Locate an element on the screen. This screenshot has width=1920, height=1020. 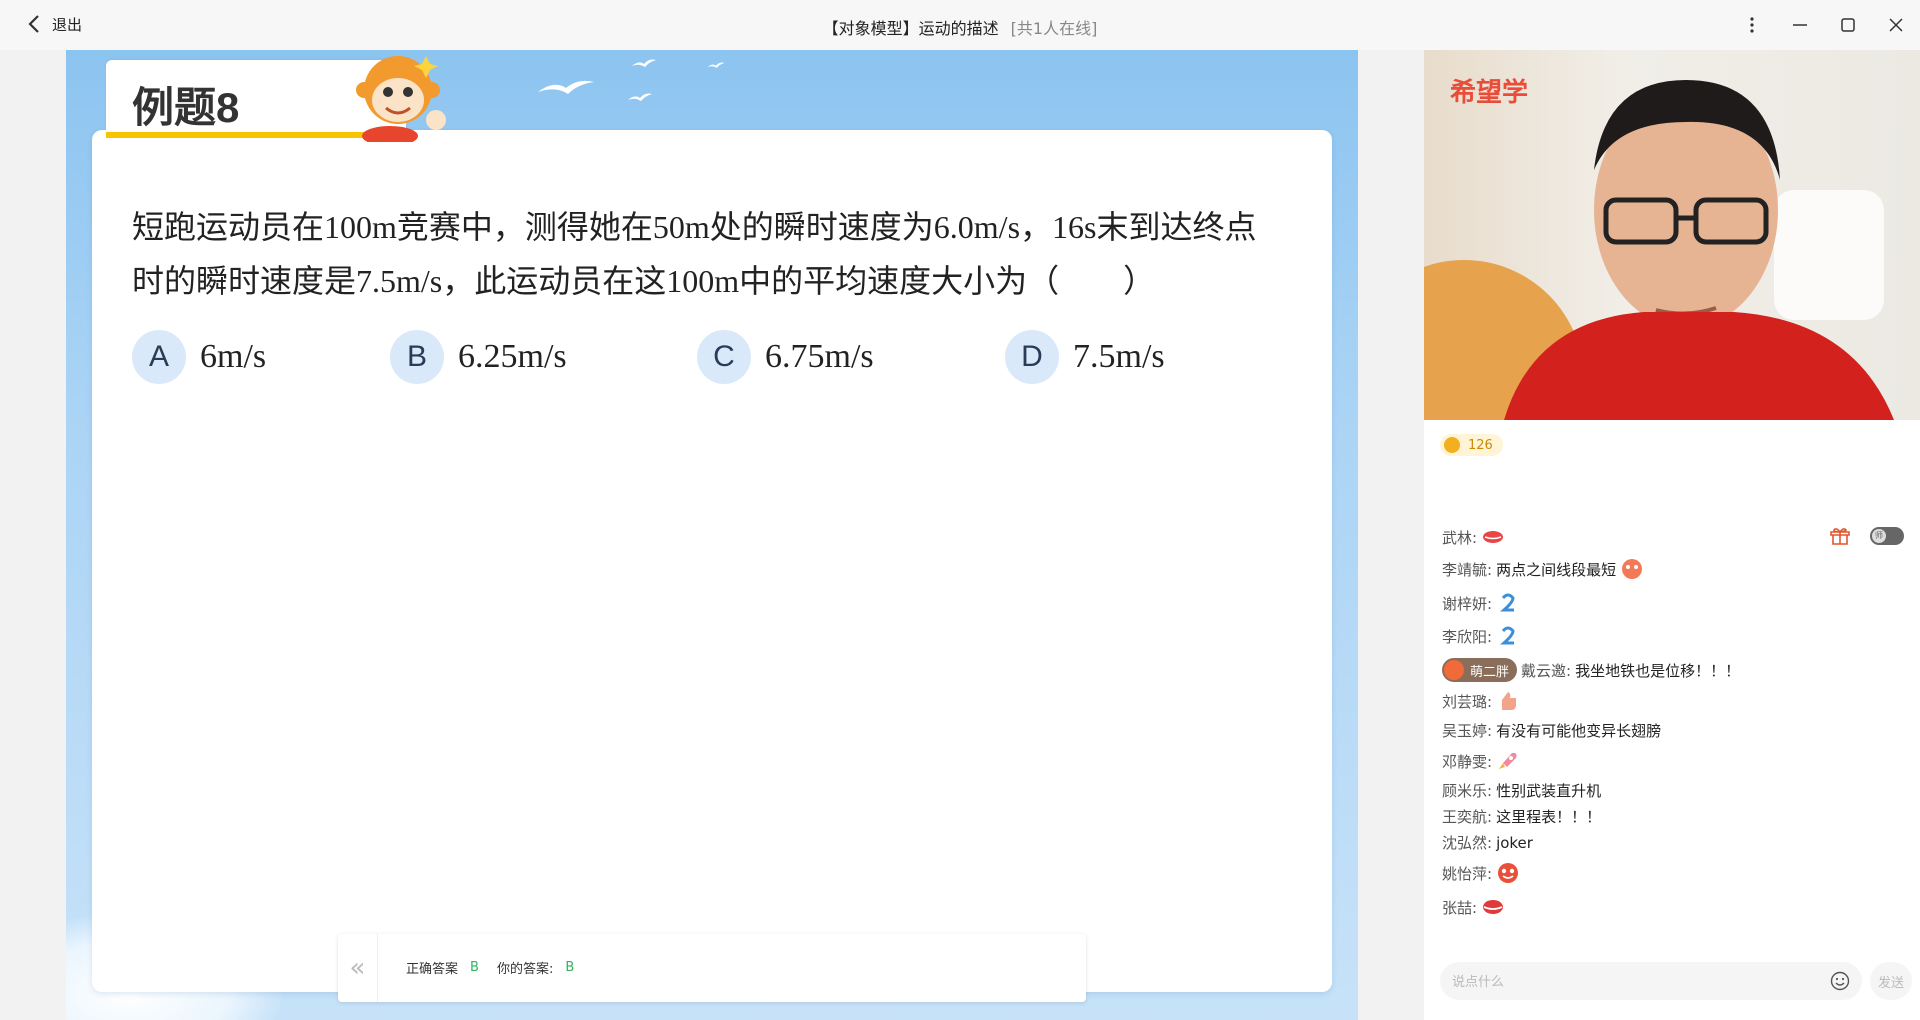
chat-username: 顾米乐: is located at coordinates (1467, 791).